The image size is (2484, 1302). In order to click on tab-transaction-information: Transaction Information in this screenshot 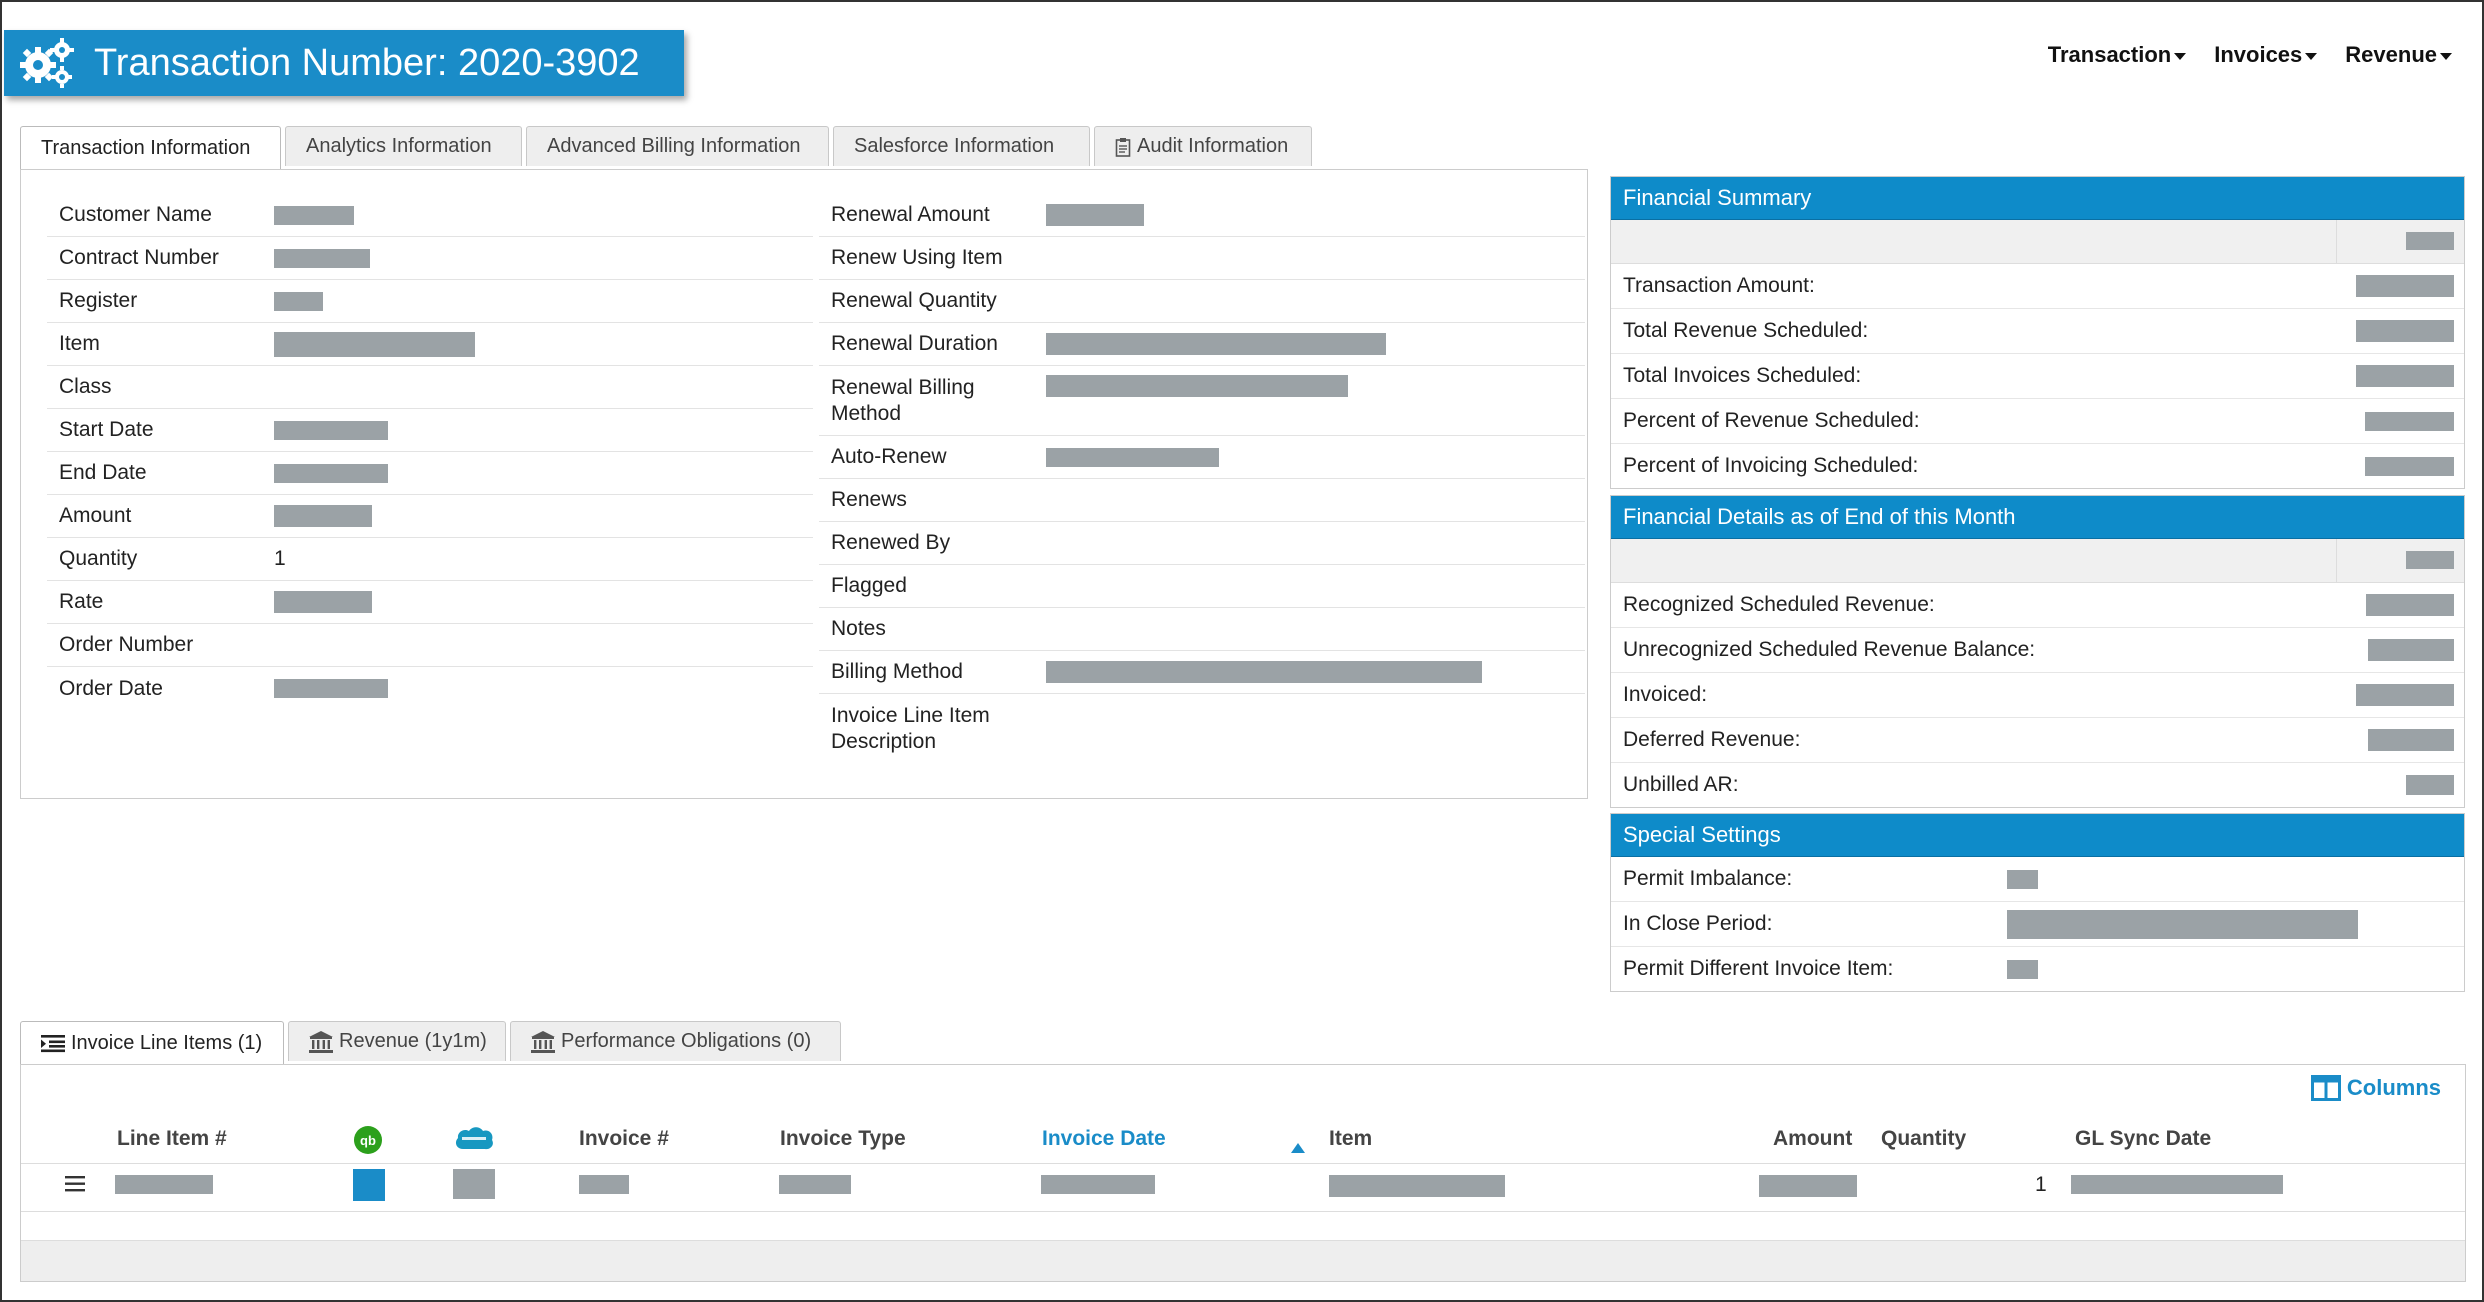, I will do `click(150, 147)`.